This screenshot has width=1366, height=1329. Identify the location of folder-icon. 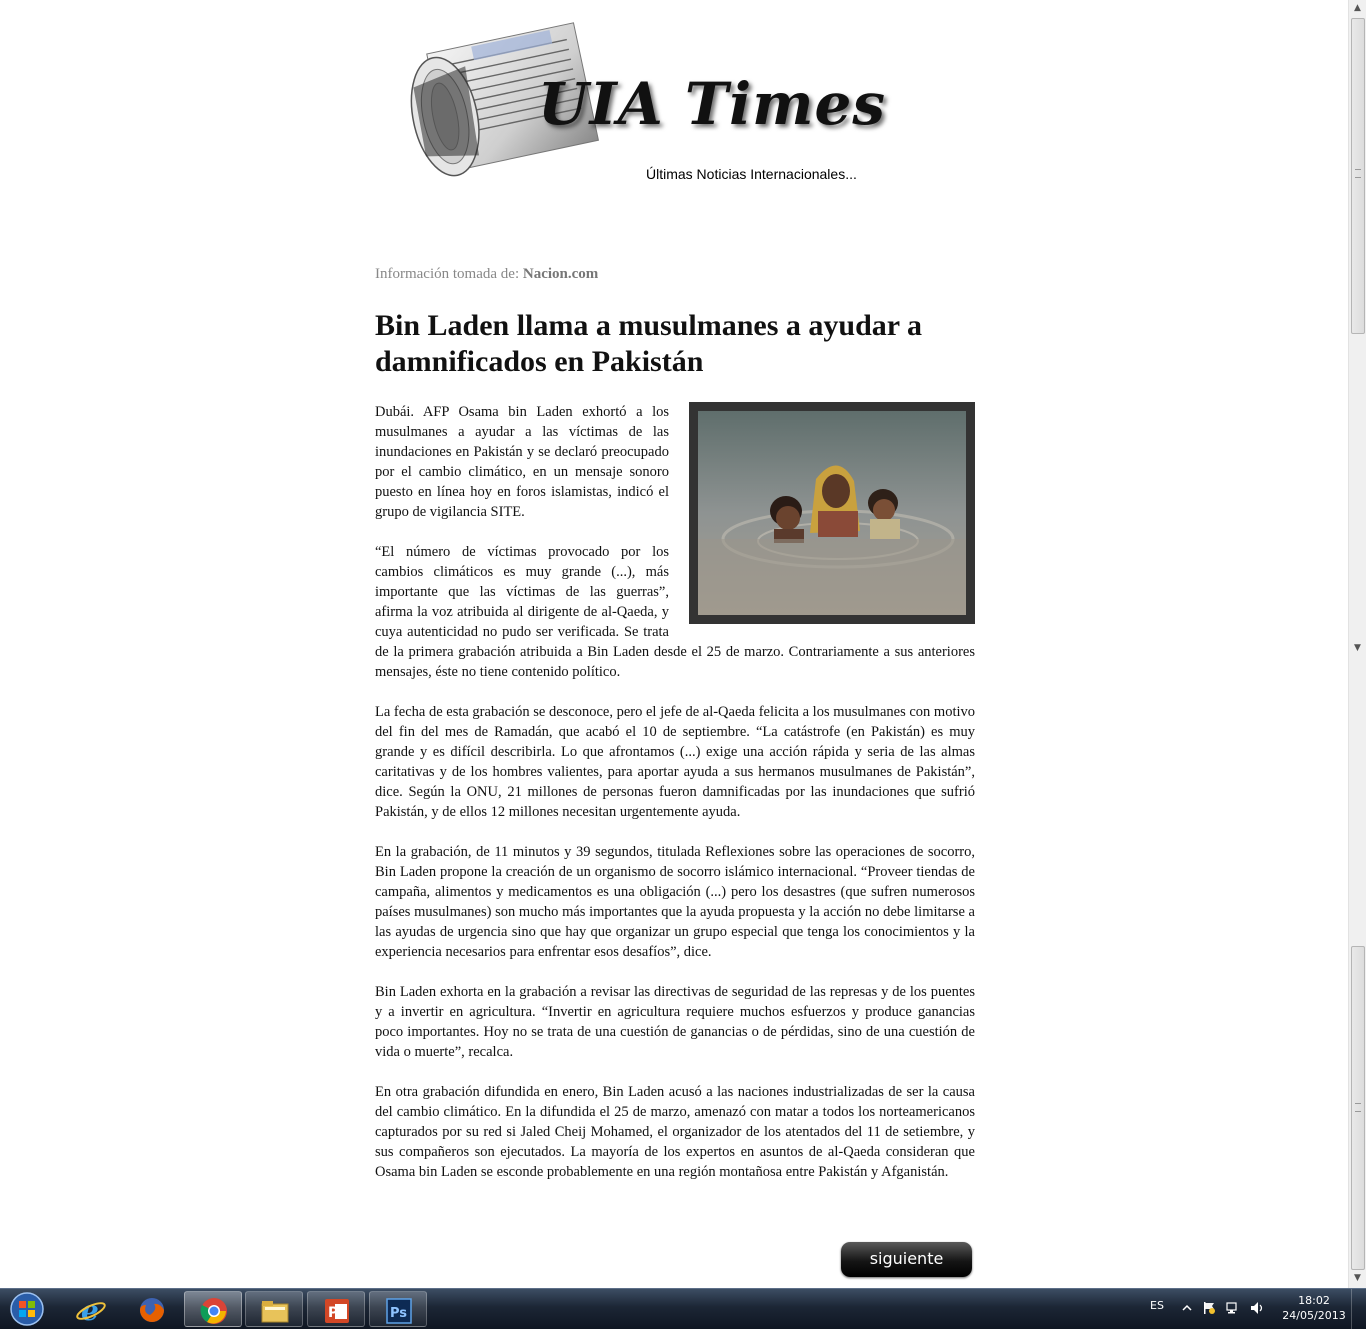
(275, 1312).